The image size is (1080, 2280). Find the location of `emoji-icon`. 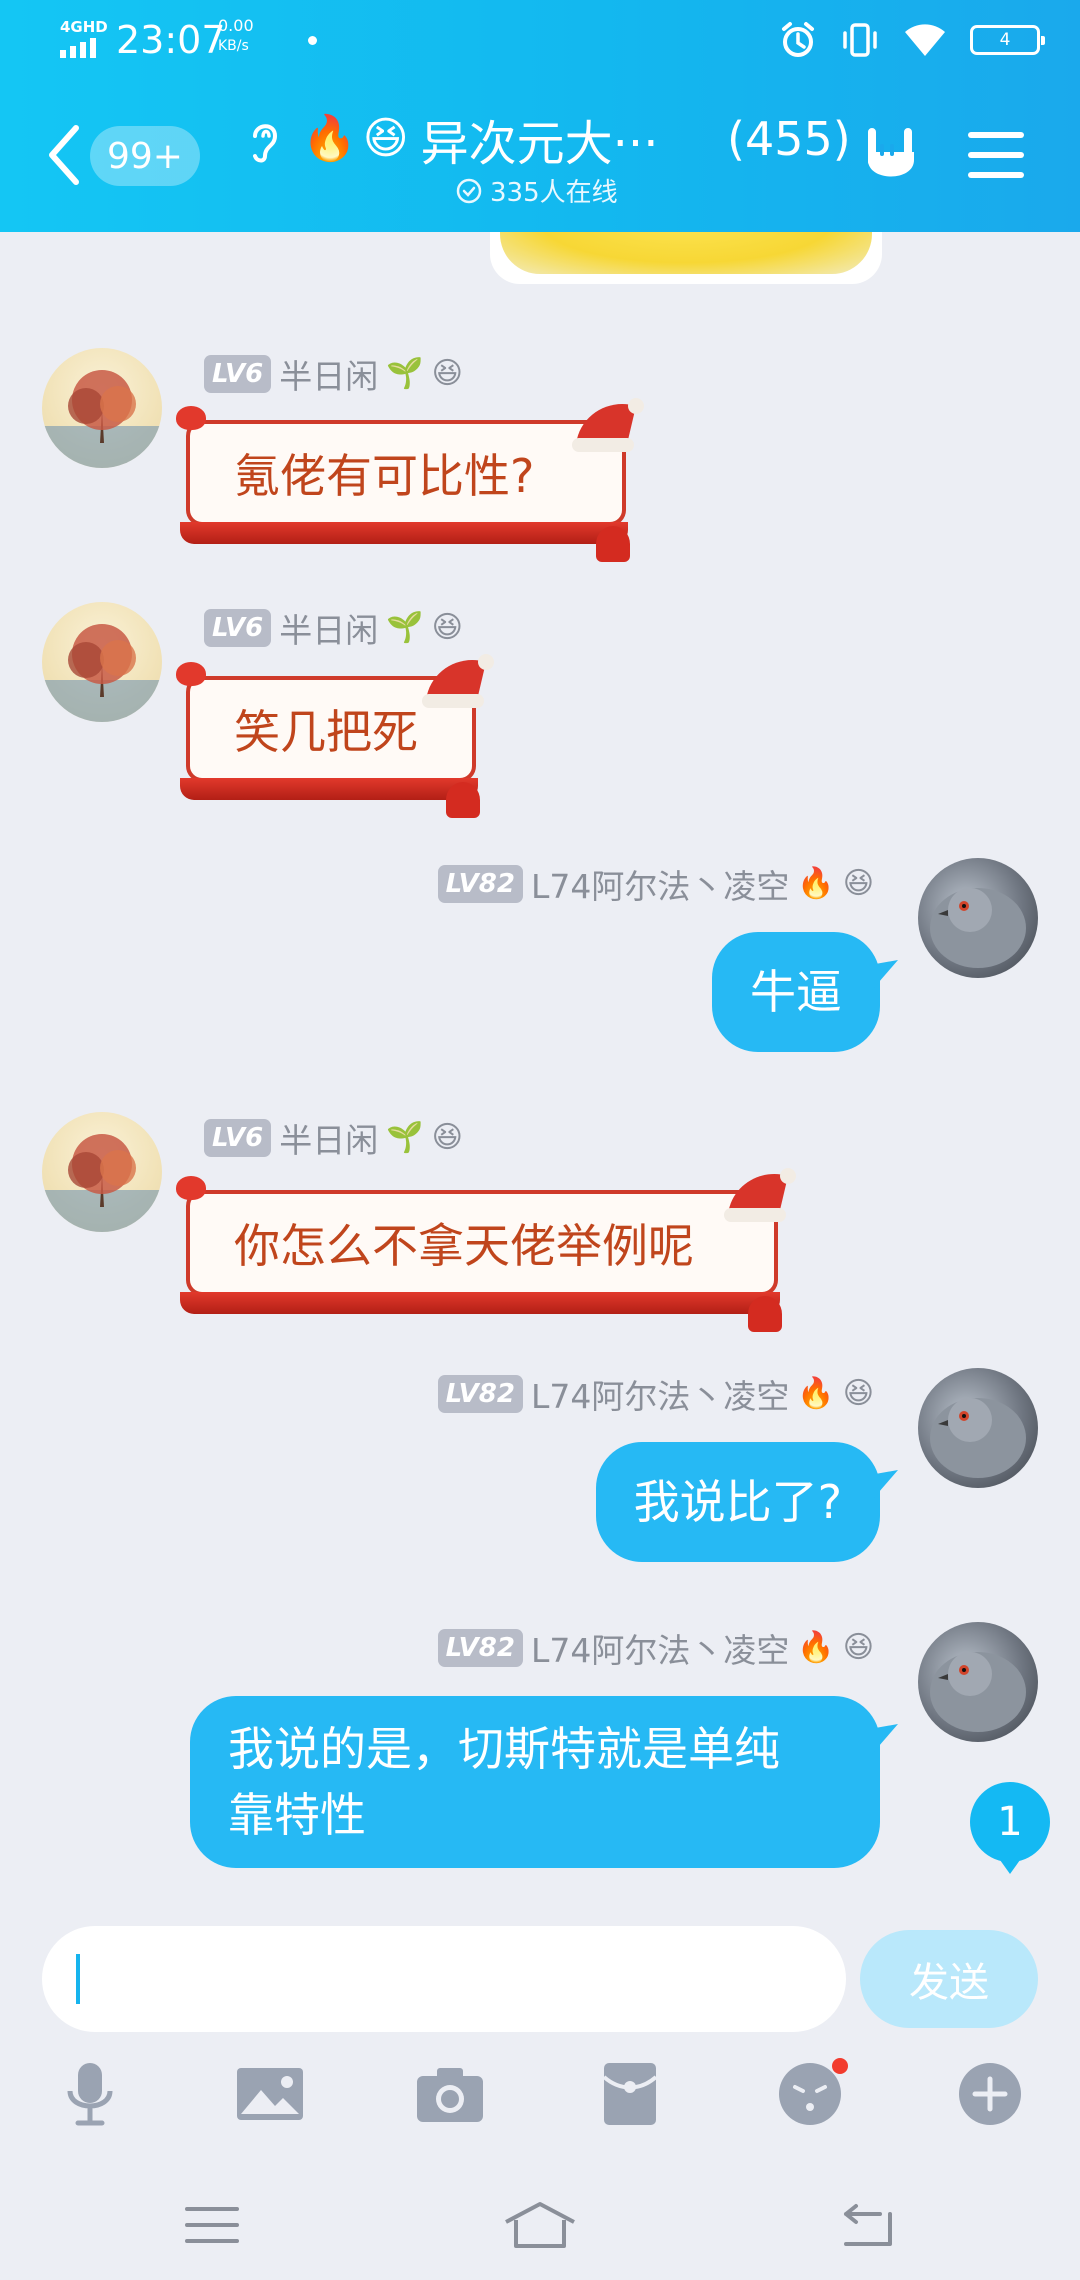

emoji-icon is located at coordinates (810, 2094).